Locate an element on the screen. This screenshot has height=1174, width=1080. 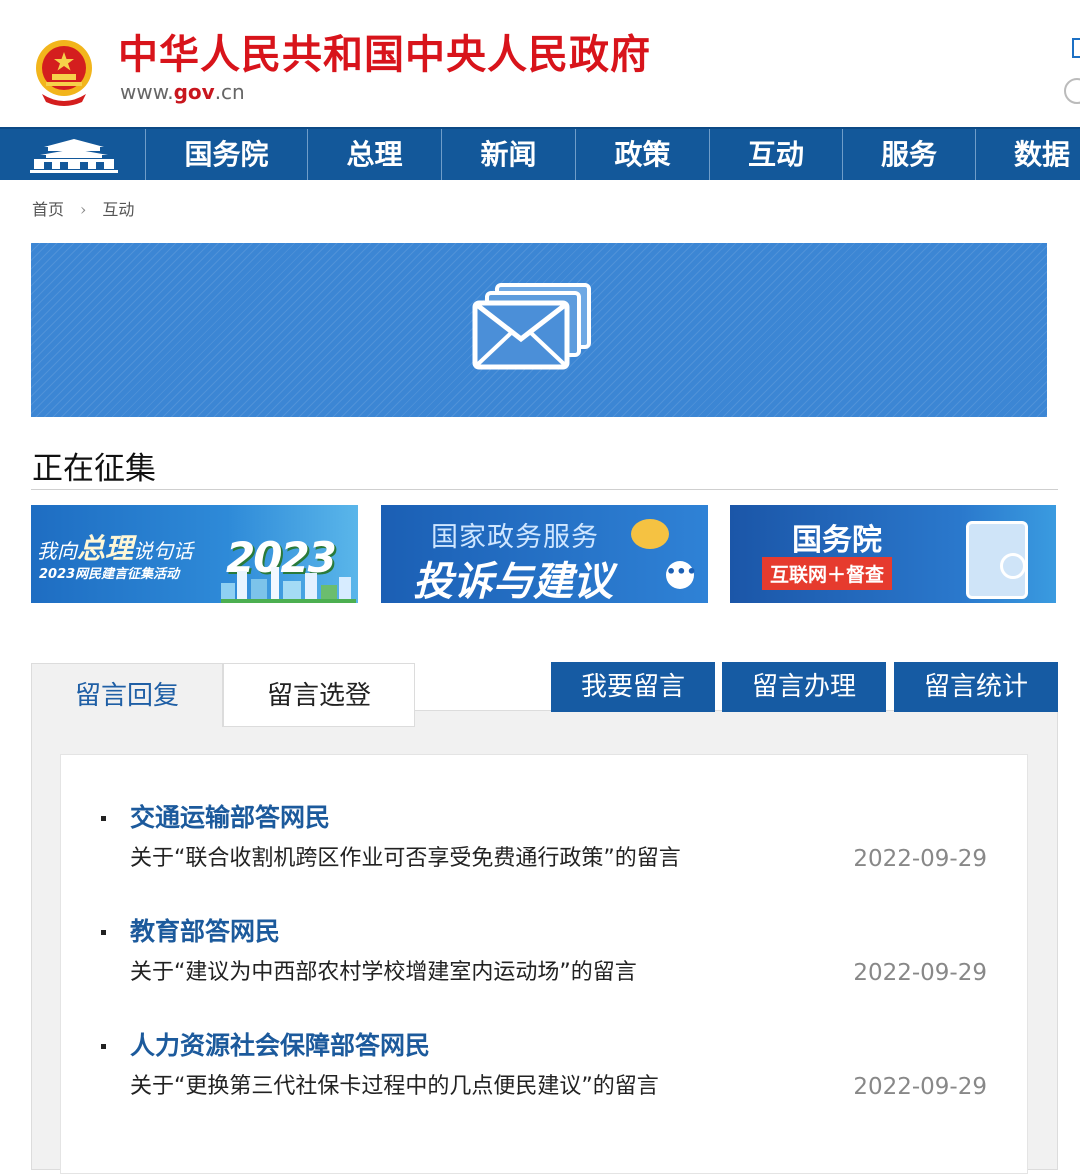
leave-message-button: 我要留言 is located at coordinates (633, 687).